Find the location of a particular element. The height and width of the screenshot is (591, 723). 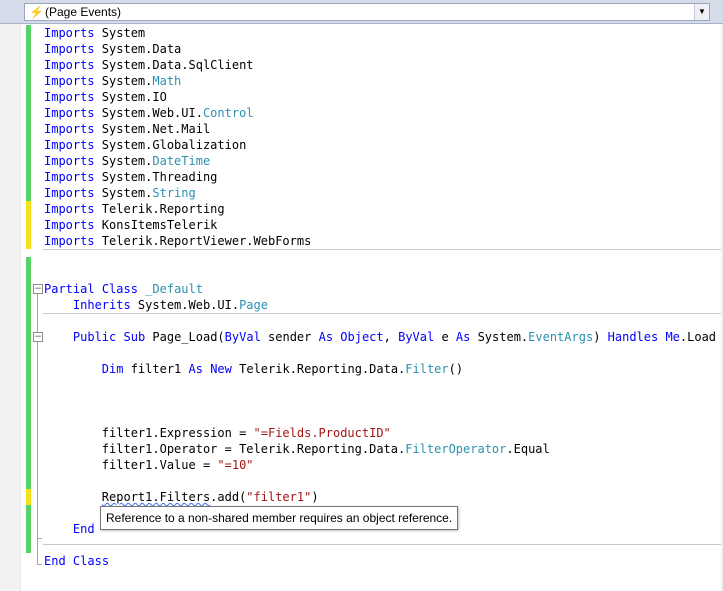

code-line: filter1.Expression = "=Fields.ProductID" is located at coordinates (217, 433).